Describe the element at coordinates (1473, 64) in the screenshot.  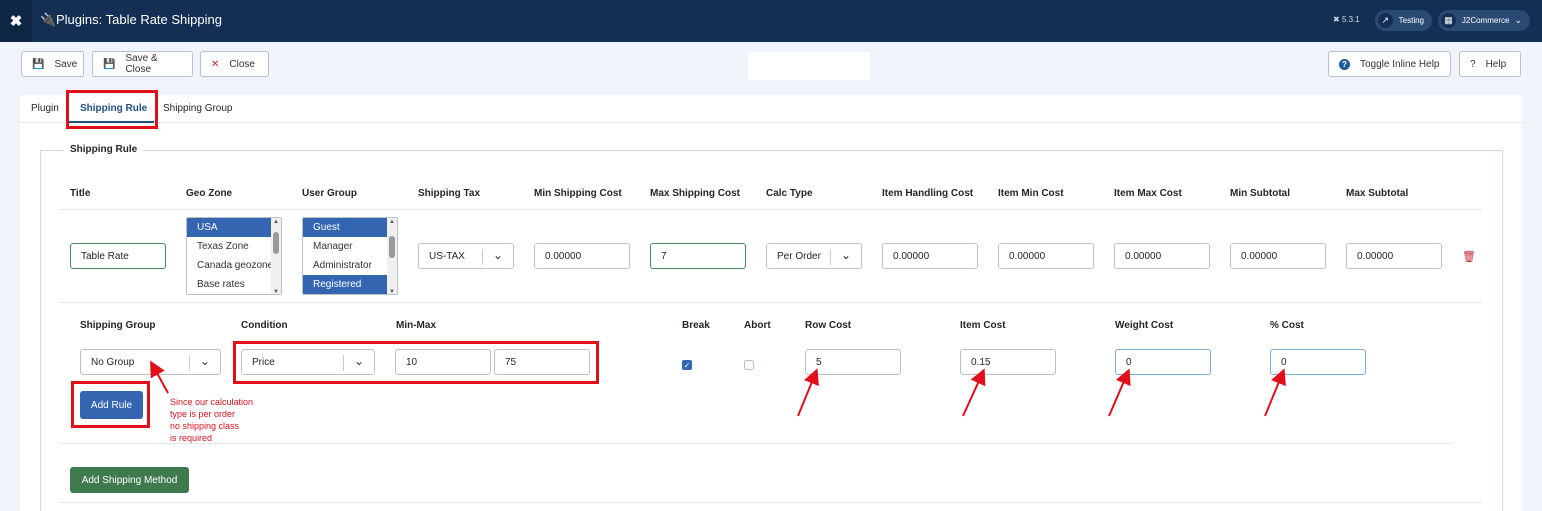
I see `question-icon: ?` at that location.